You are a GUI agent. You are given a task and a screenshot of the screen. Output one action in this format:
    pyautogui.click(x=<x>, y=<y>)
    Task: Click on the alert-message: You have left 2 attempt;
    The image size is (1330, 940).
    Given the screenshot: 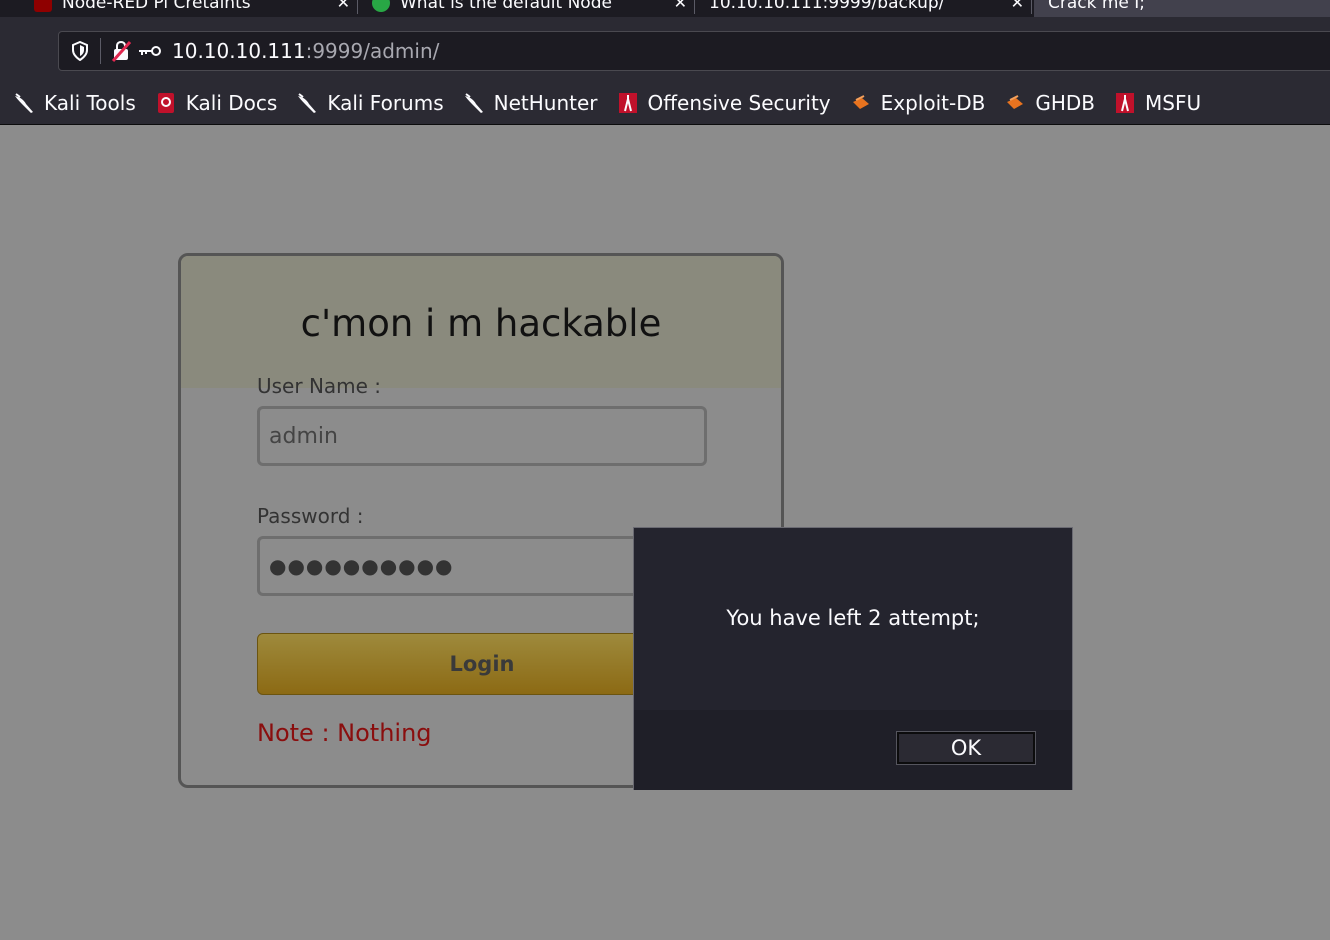 What is the action you would take?
    pyautogui.click(x=853, y=618)
    